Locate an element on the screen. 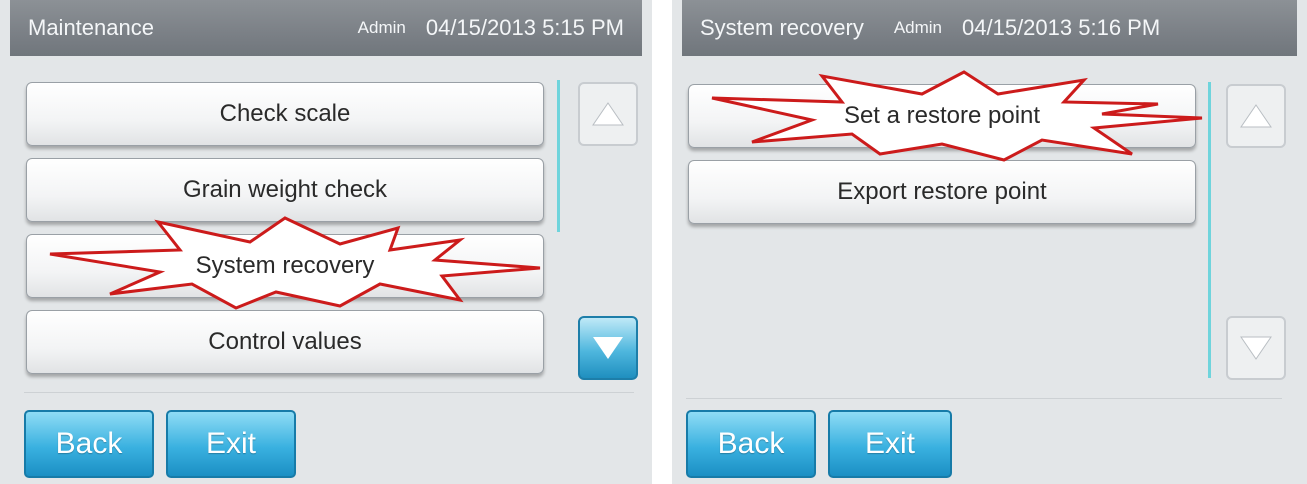  menu-button-control-values: Control values is located at coordinates (285, 342).